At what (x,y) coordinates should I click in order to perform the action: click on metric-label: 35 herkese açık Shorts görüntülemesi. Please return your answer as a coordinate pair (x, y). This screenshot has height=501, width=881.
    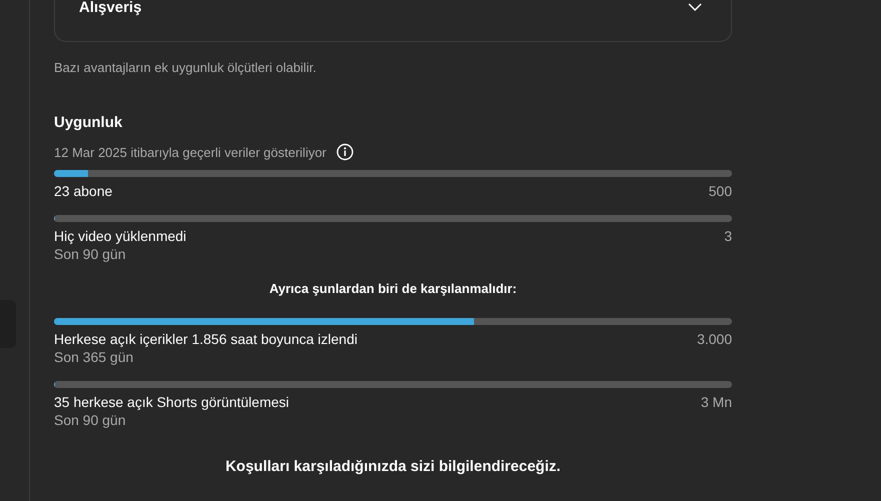
    Looking at the image, I should click on (172, 402).